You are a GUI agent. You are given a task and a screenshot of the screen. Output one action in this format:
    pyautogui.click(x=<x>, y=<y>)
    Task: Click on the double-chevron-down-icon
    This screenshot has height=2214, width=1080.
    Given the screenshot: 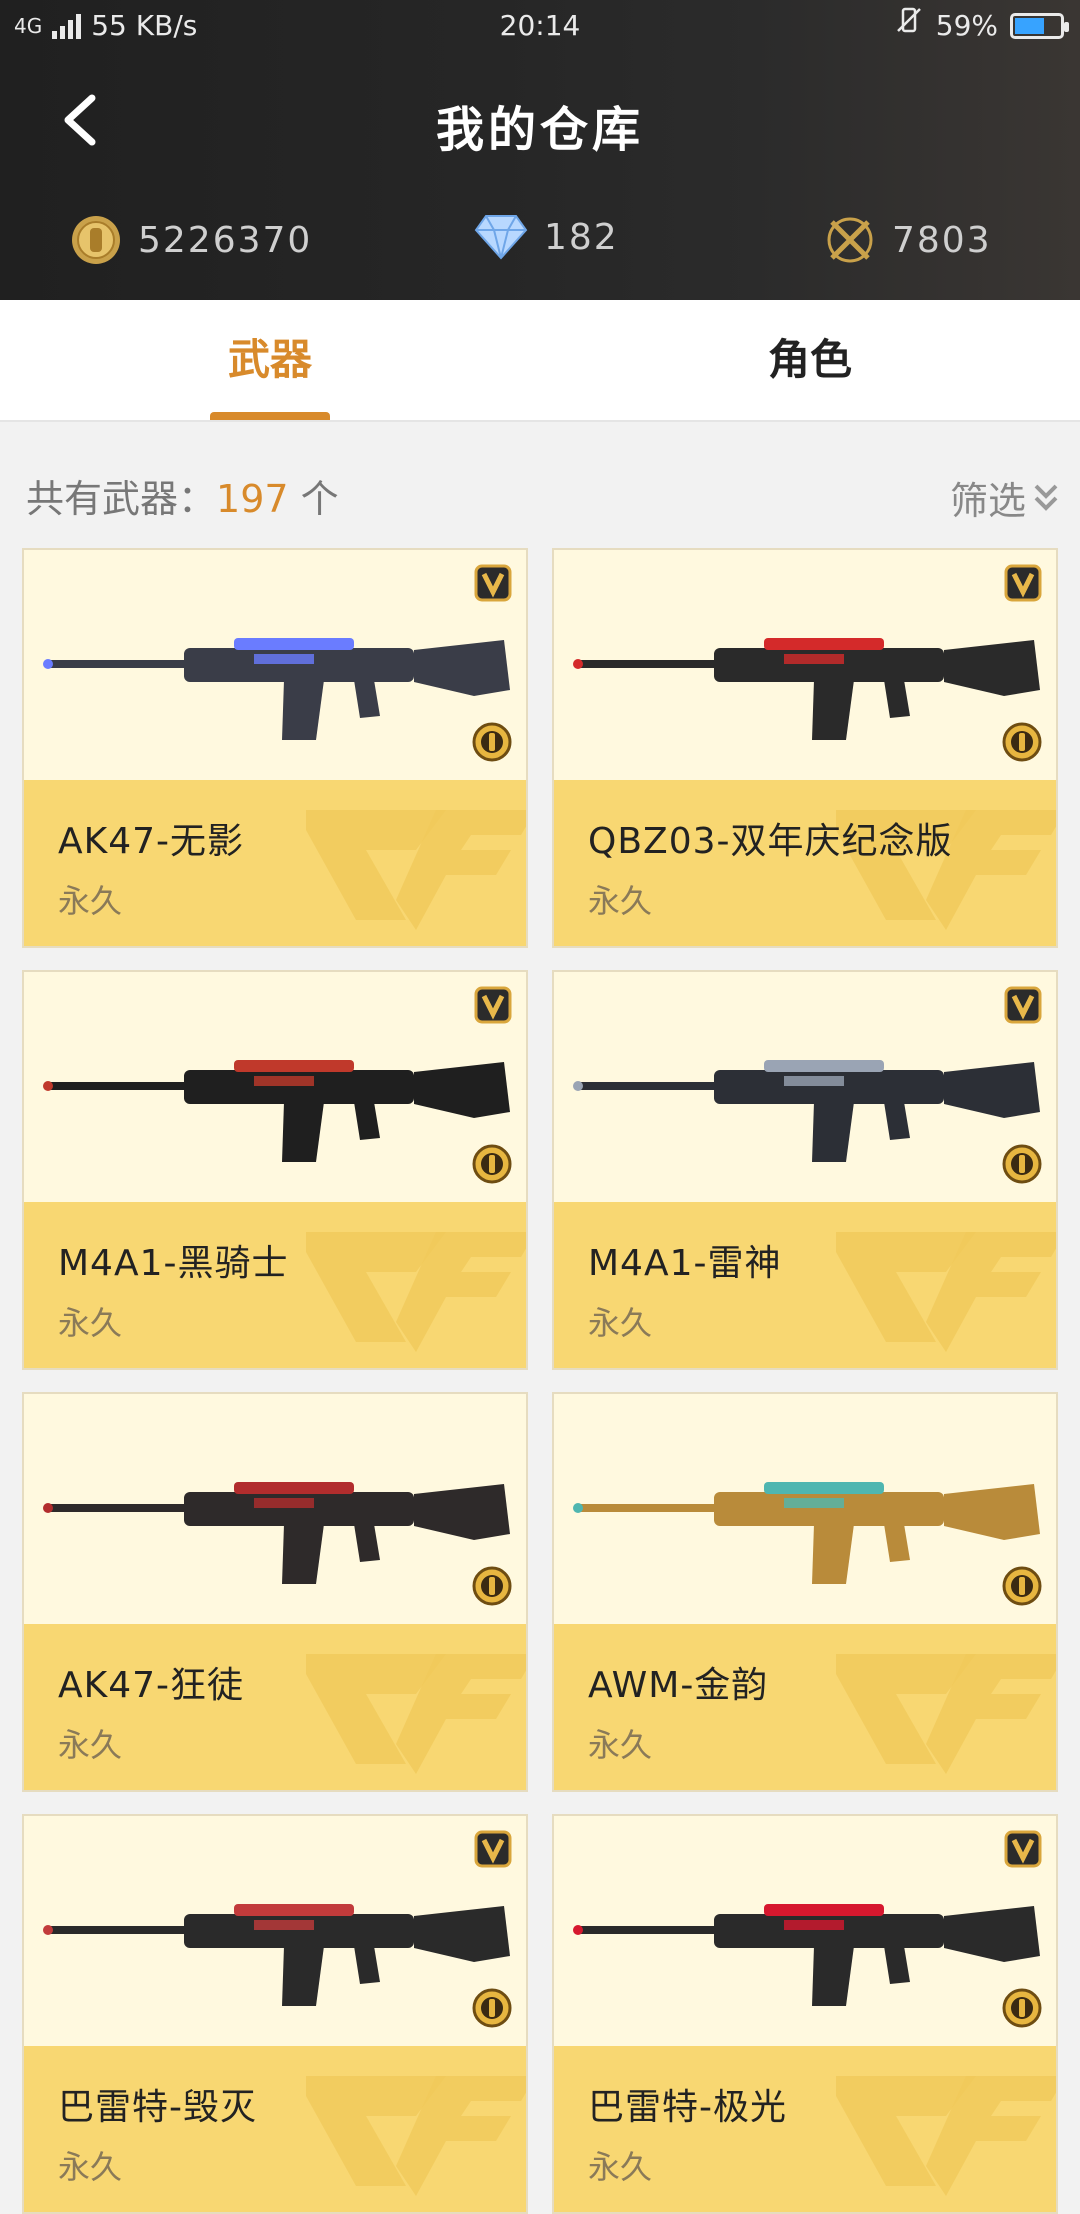 What is the action you would take?
    pyautogui.click(x=1046, y=497)
    